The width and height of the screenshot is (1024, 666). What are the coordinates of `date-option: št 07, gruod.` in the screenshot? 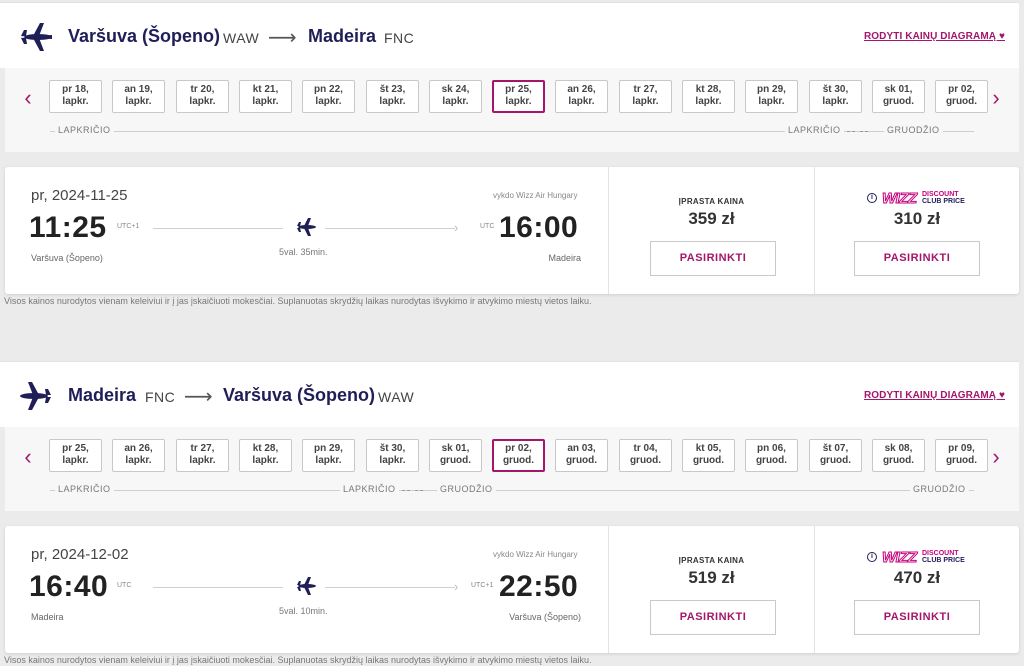 It's located at (835, 455).